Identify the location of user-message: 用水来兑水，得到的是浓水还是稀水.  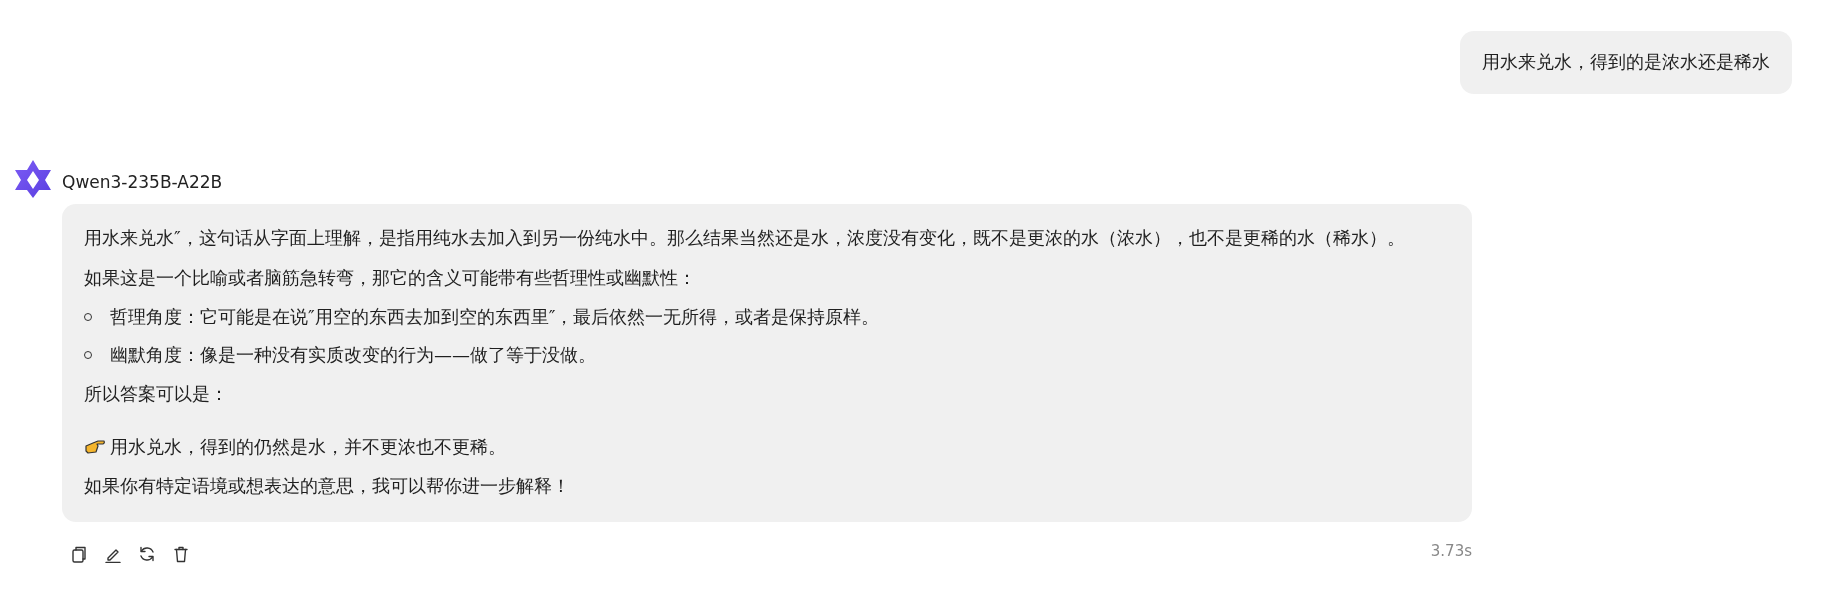
(1626, 62).